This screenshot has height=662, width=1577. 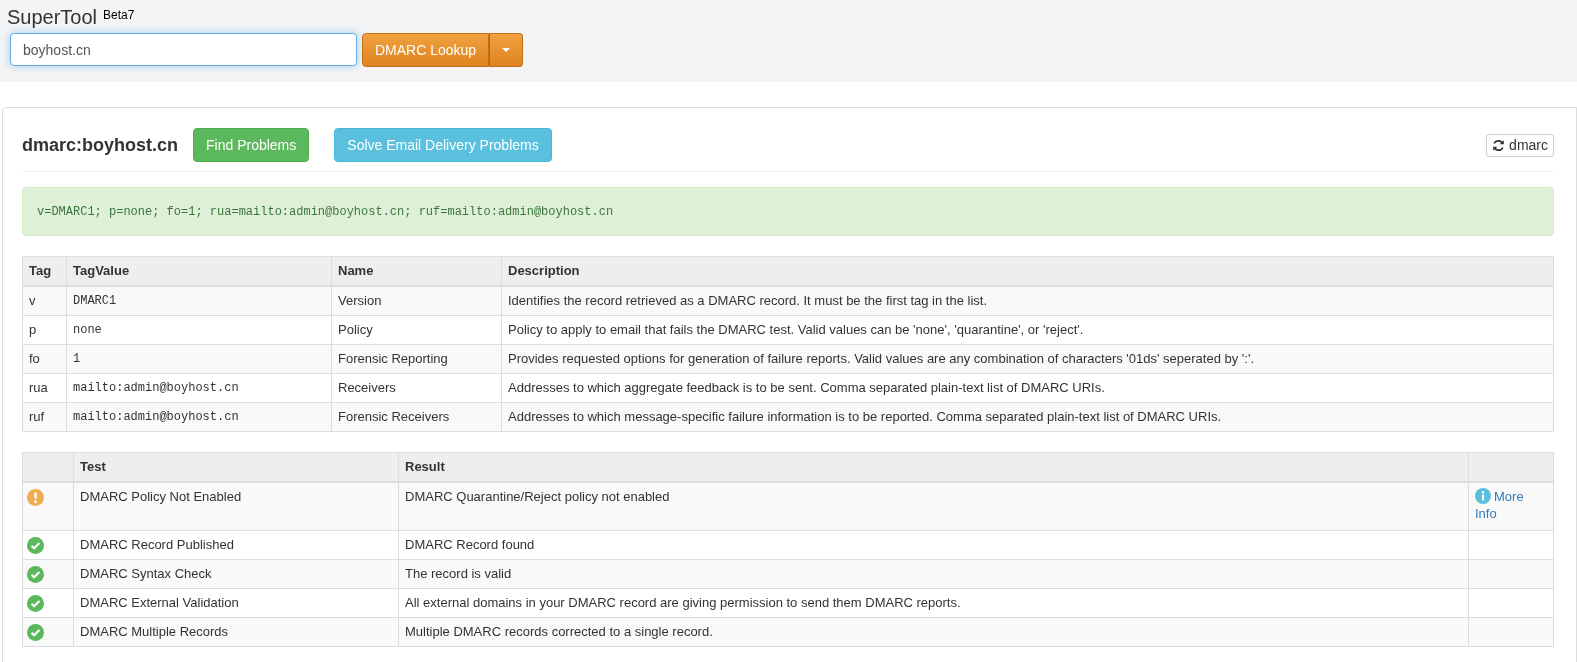 I want to click on description-cell: Addresses to which aggregate feedback is to be sent. Comma separated plain-text list of DMARC URIs., so click(x=1027, y=388).